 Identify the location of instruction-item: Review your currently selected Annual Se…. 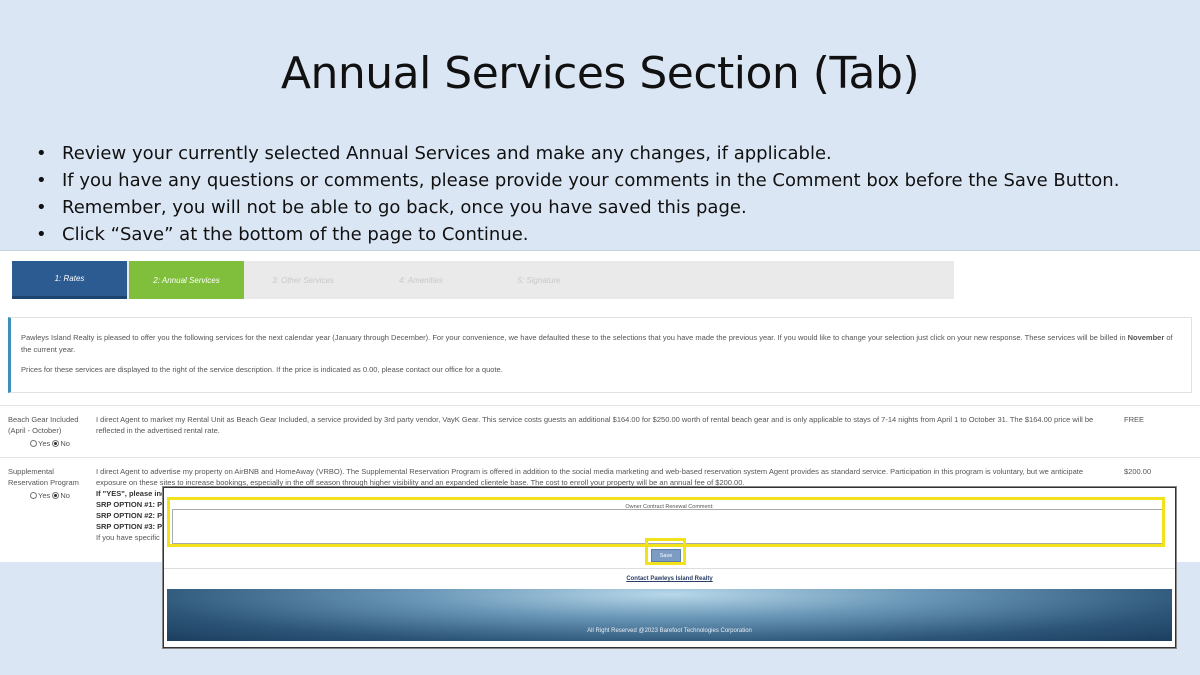
(611, 153).